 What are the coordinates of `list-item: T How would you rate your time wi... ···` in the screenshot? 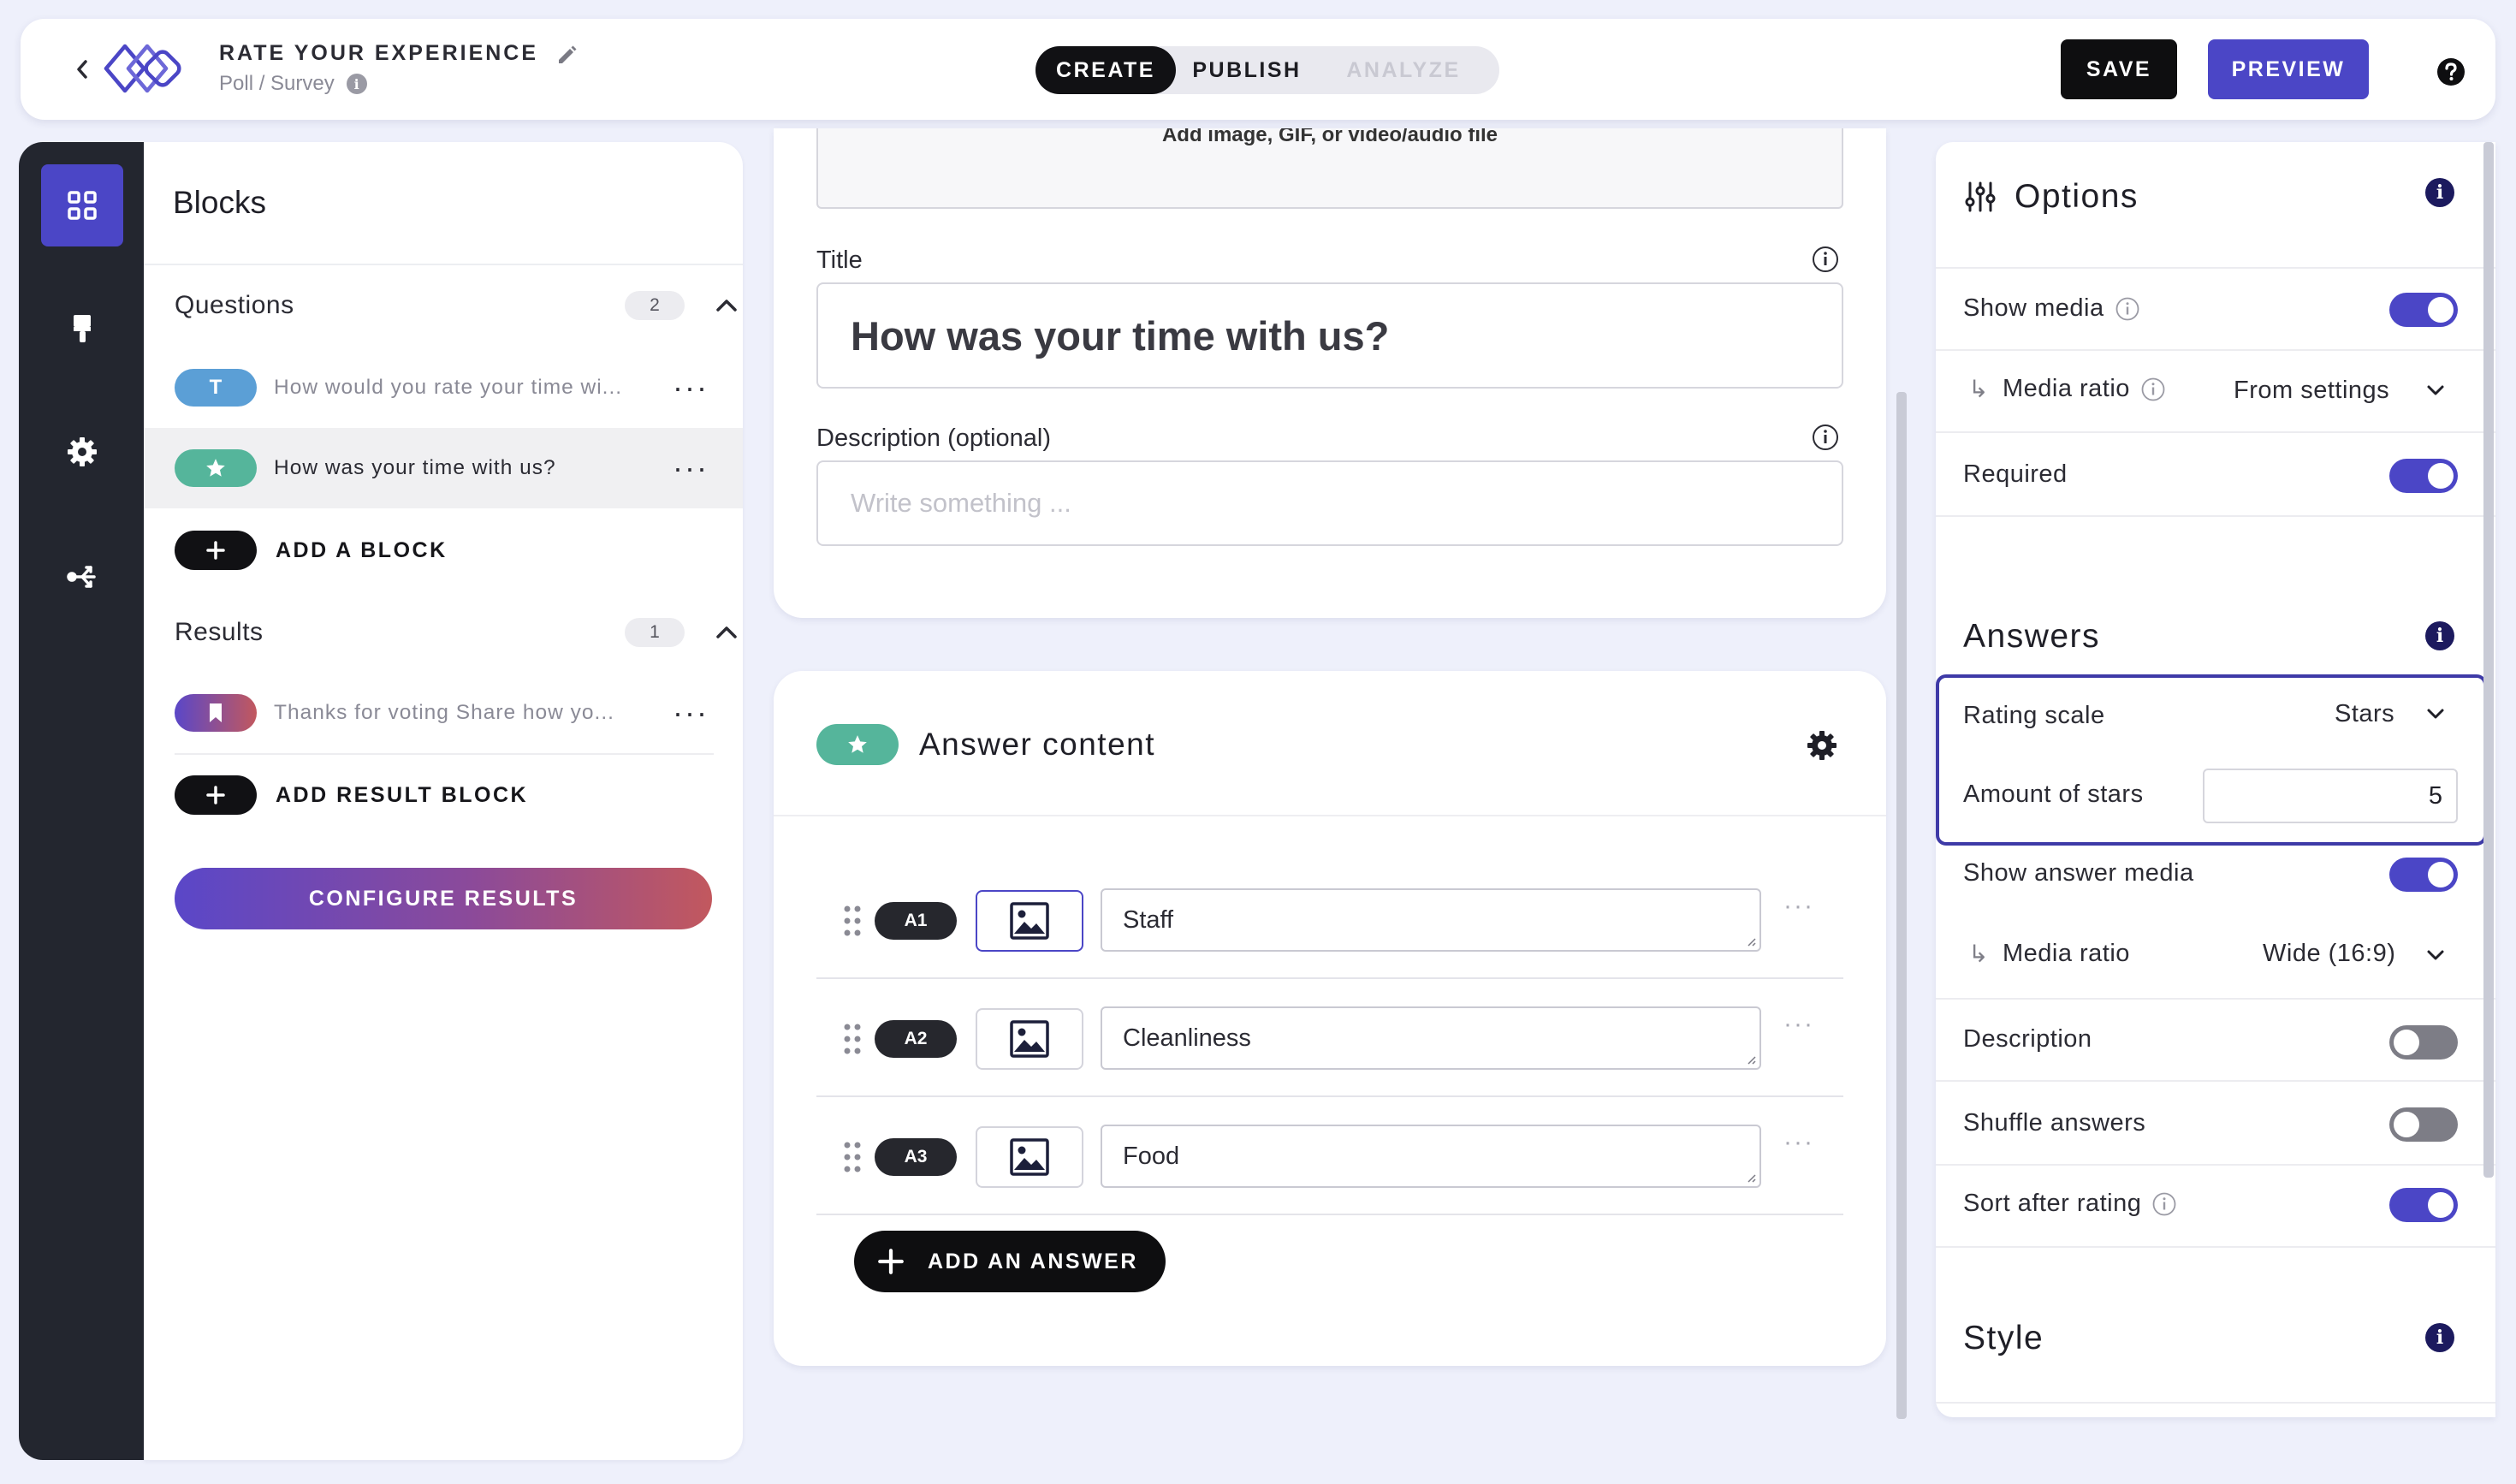 It's located at (443, 388).